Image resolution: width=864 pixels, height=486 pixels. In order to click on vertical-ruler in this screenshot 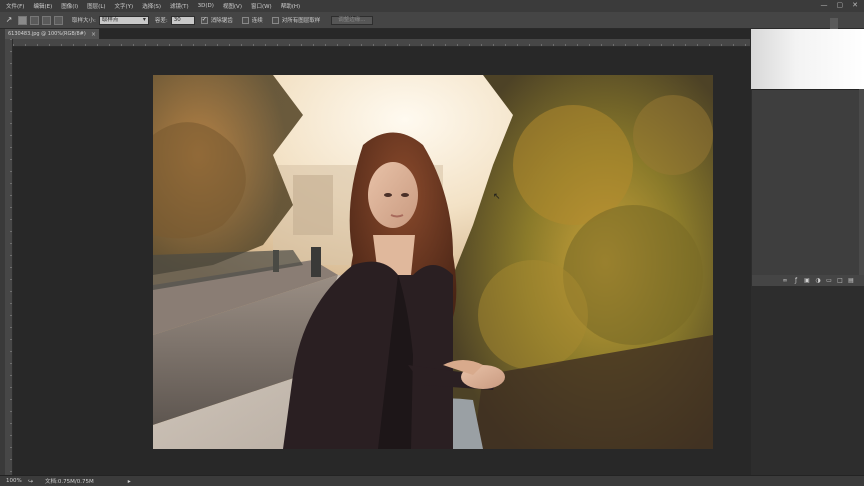, I will do `click(9, 257)`.